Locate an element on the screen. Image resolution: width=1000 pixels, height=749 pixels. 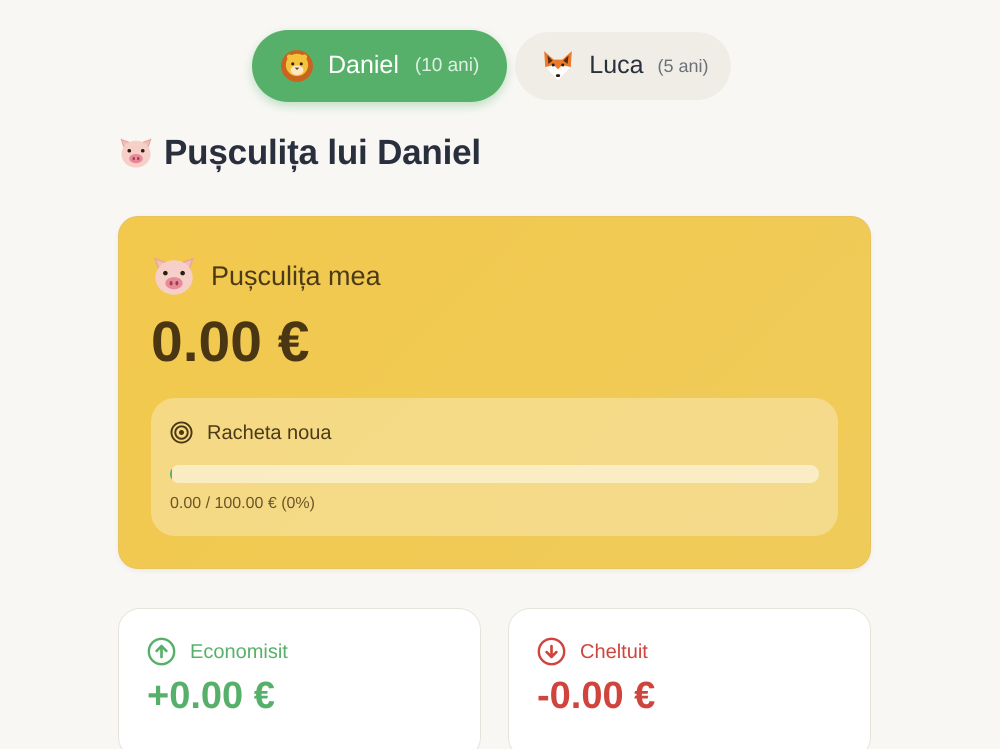
lion-face-icon is located at coordinates (297, 66).